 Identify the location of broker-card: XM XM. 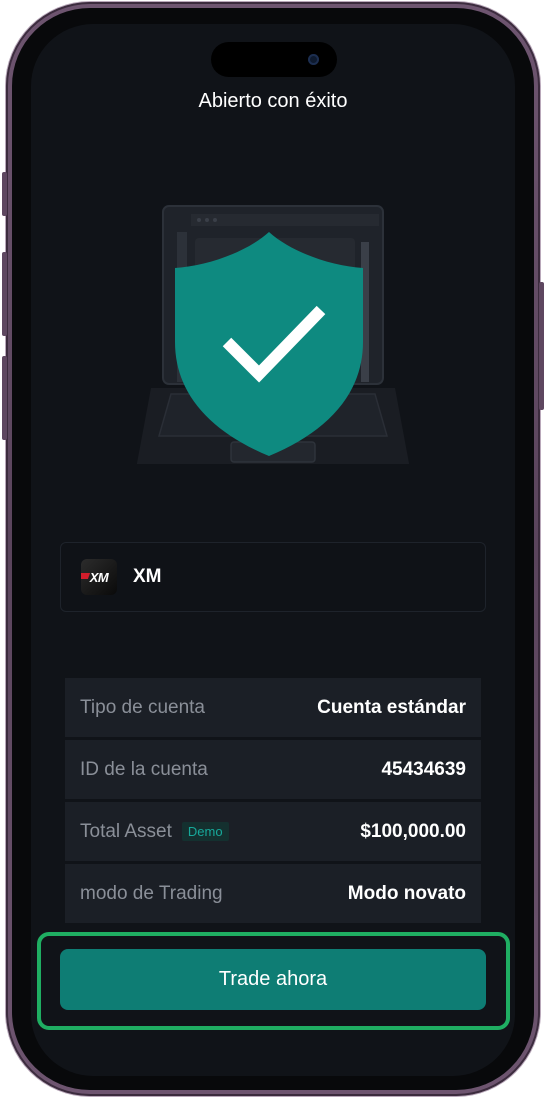
(273, 577).